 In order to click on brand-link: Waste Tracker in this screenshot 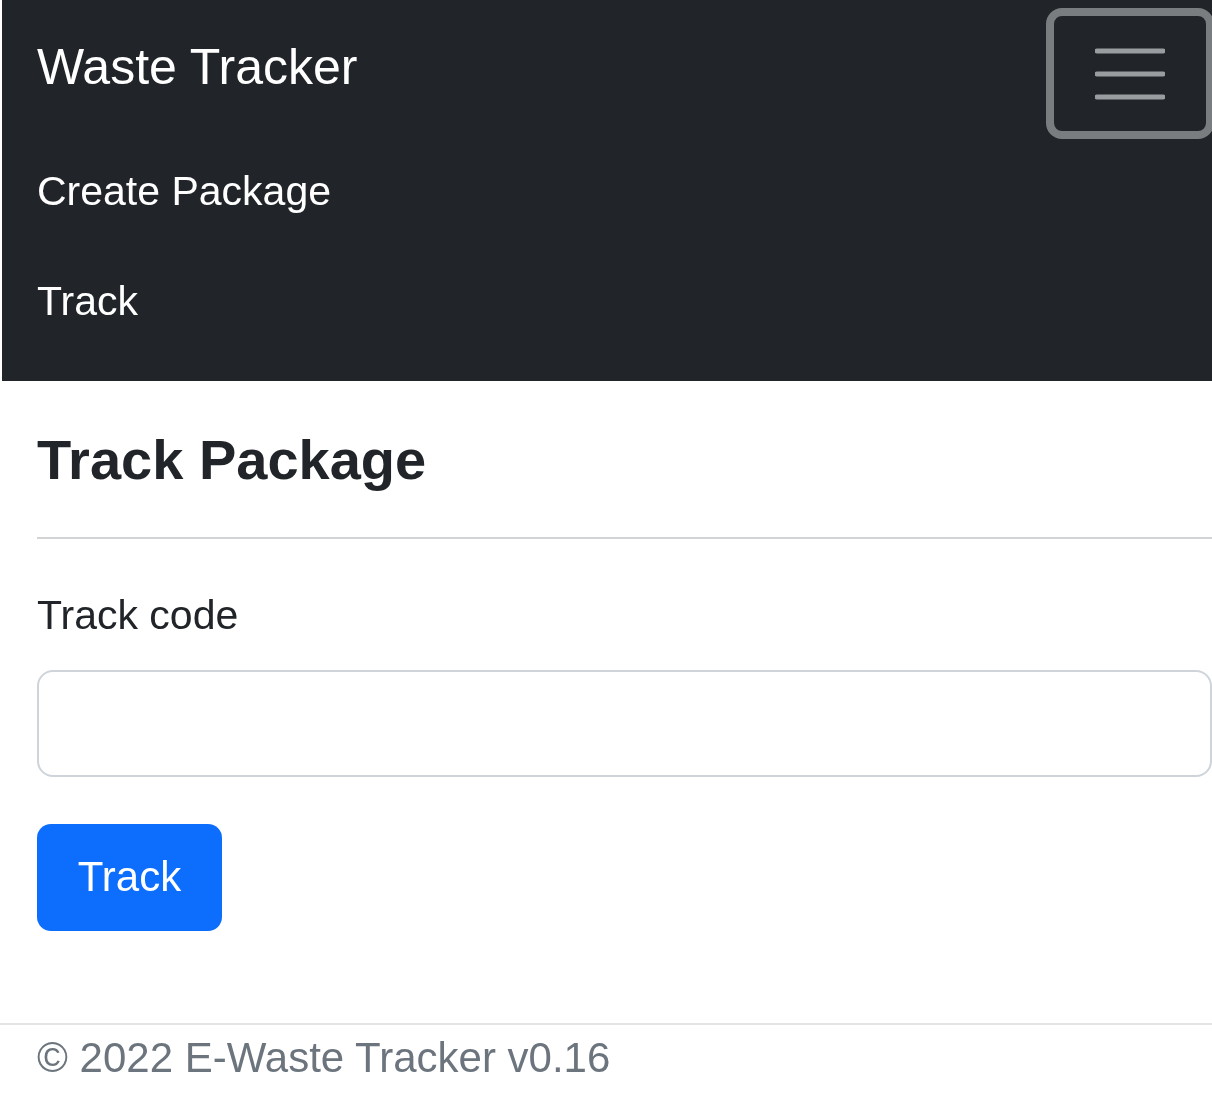, I will do `click(197, 67)`.